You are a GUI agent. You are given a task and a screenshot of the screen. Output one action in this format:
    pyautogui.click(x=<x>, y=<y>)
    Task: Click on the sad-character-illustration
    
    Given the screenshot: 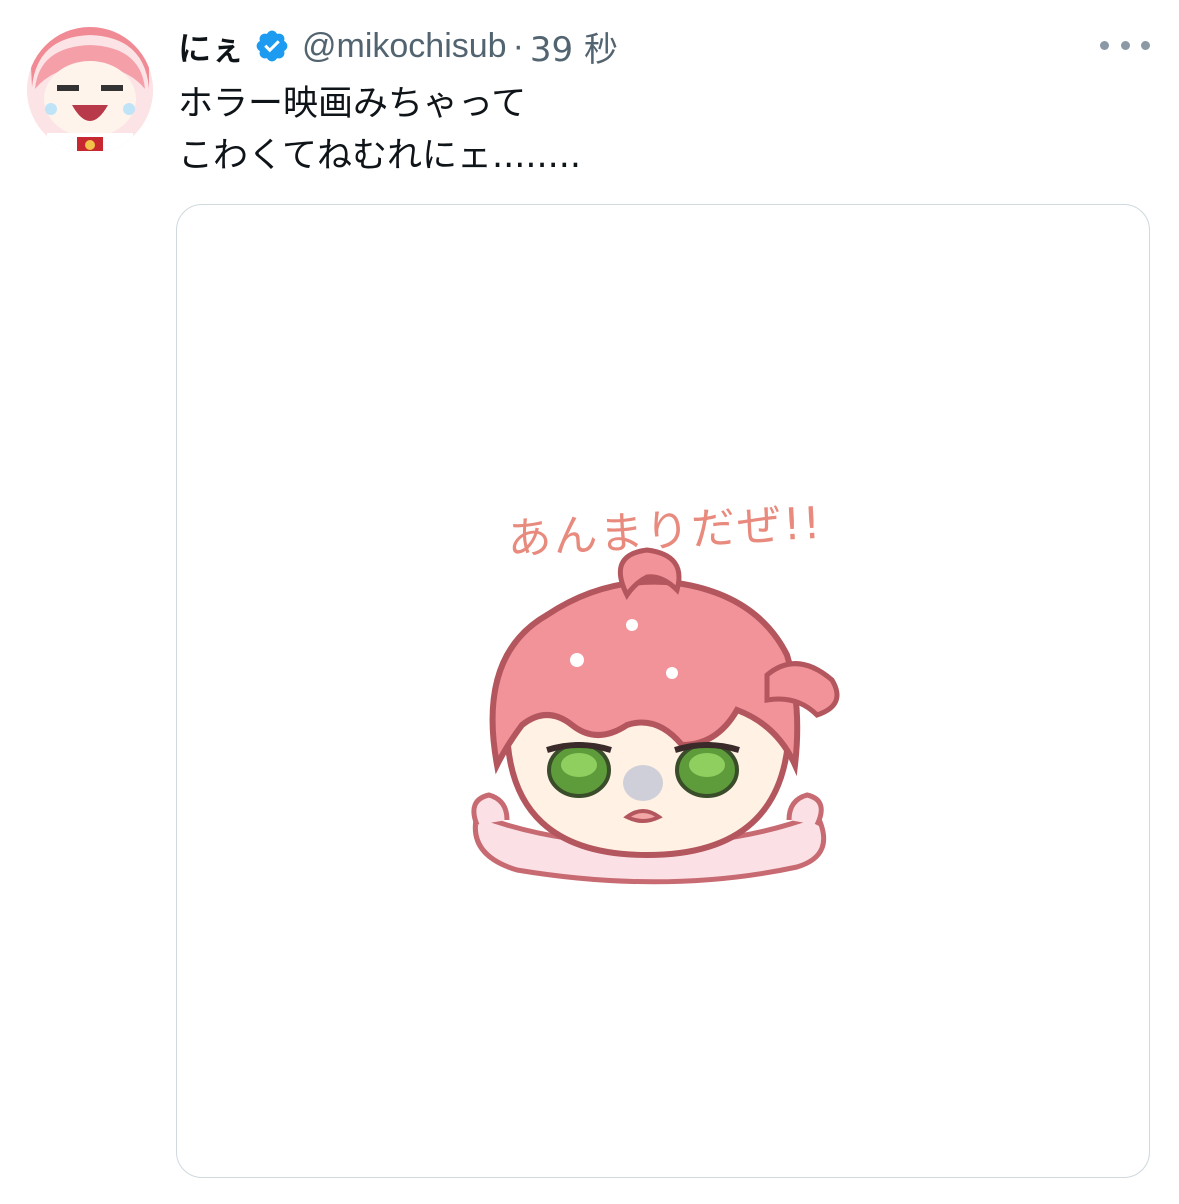 What is the action you would take?
    pyautogui.click(x=655, y=716)
    